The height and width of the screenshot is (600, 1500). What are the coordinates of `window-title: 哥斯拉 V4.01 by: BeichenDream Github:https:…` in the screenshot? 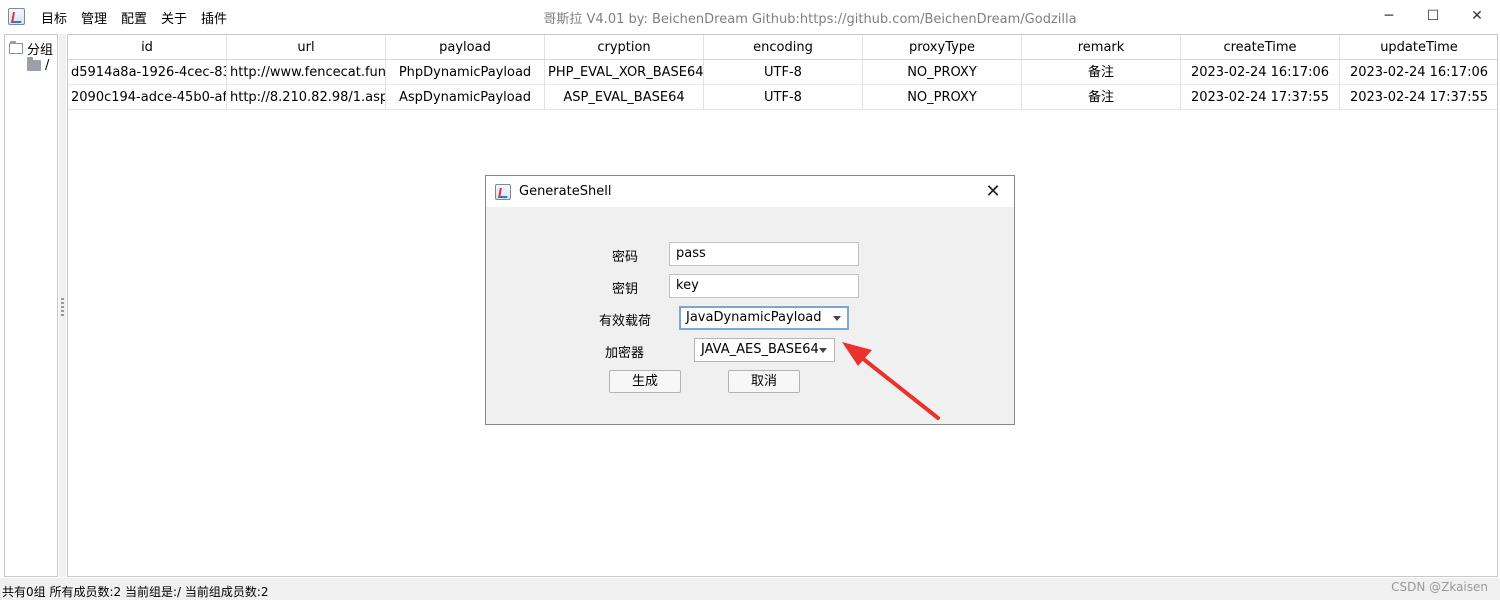 It's located at (810, 19).